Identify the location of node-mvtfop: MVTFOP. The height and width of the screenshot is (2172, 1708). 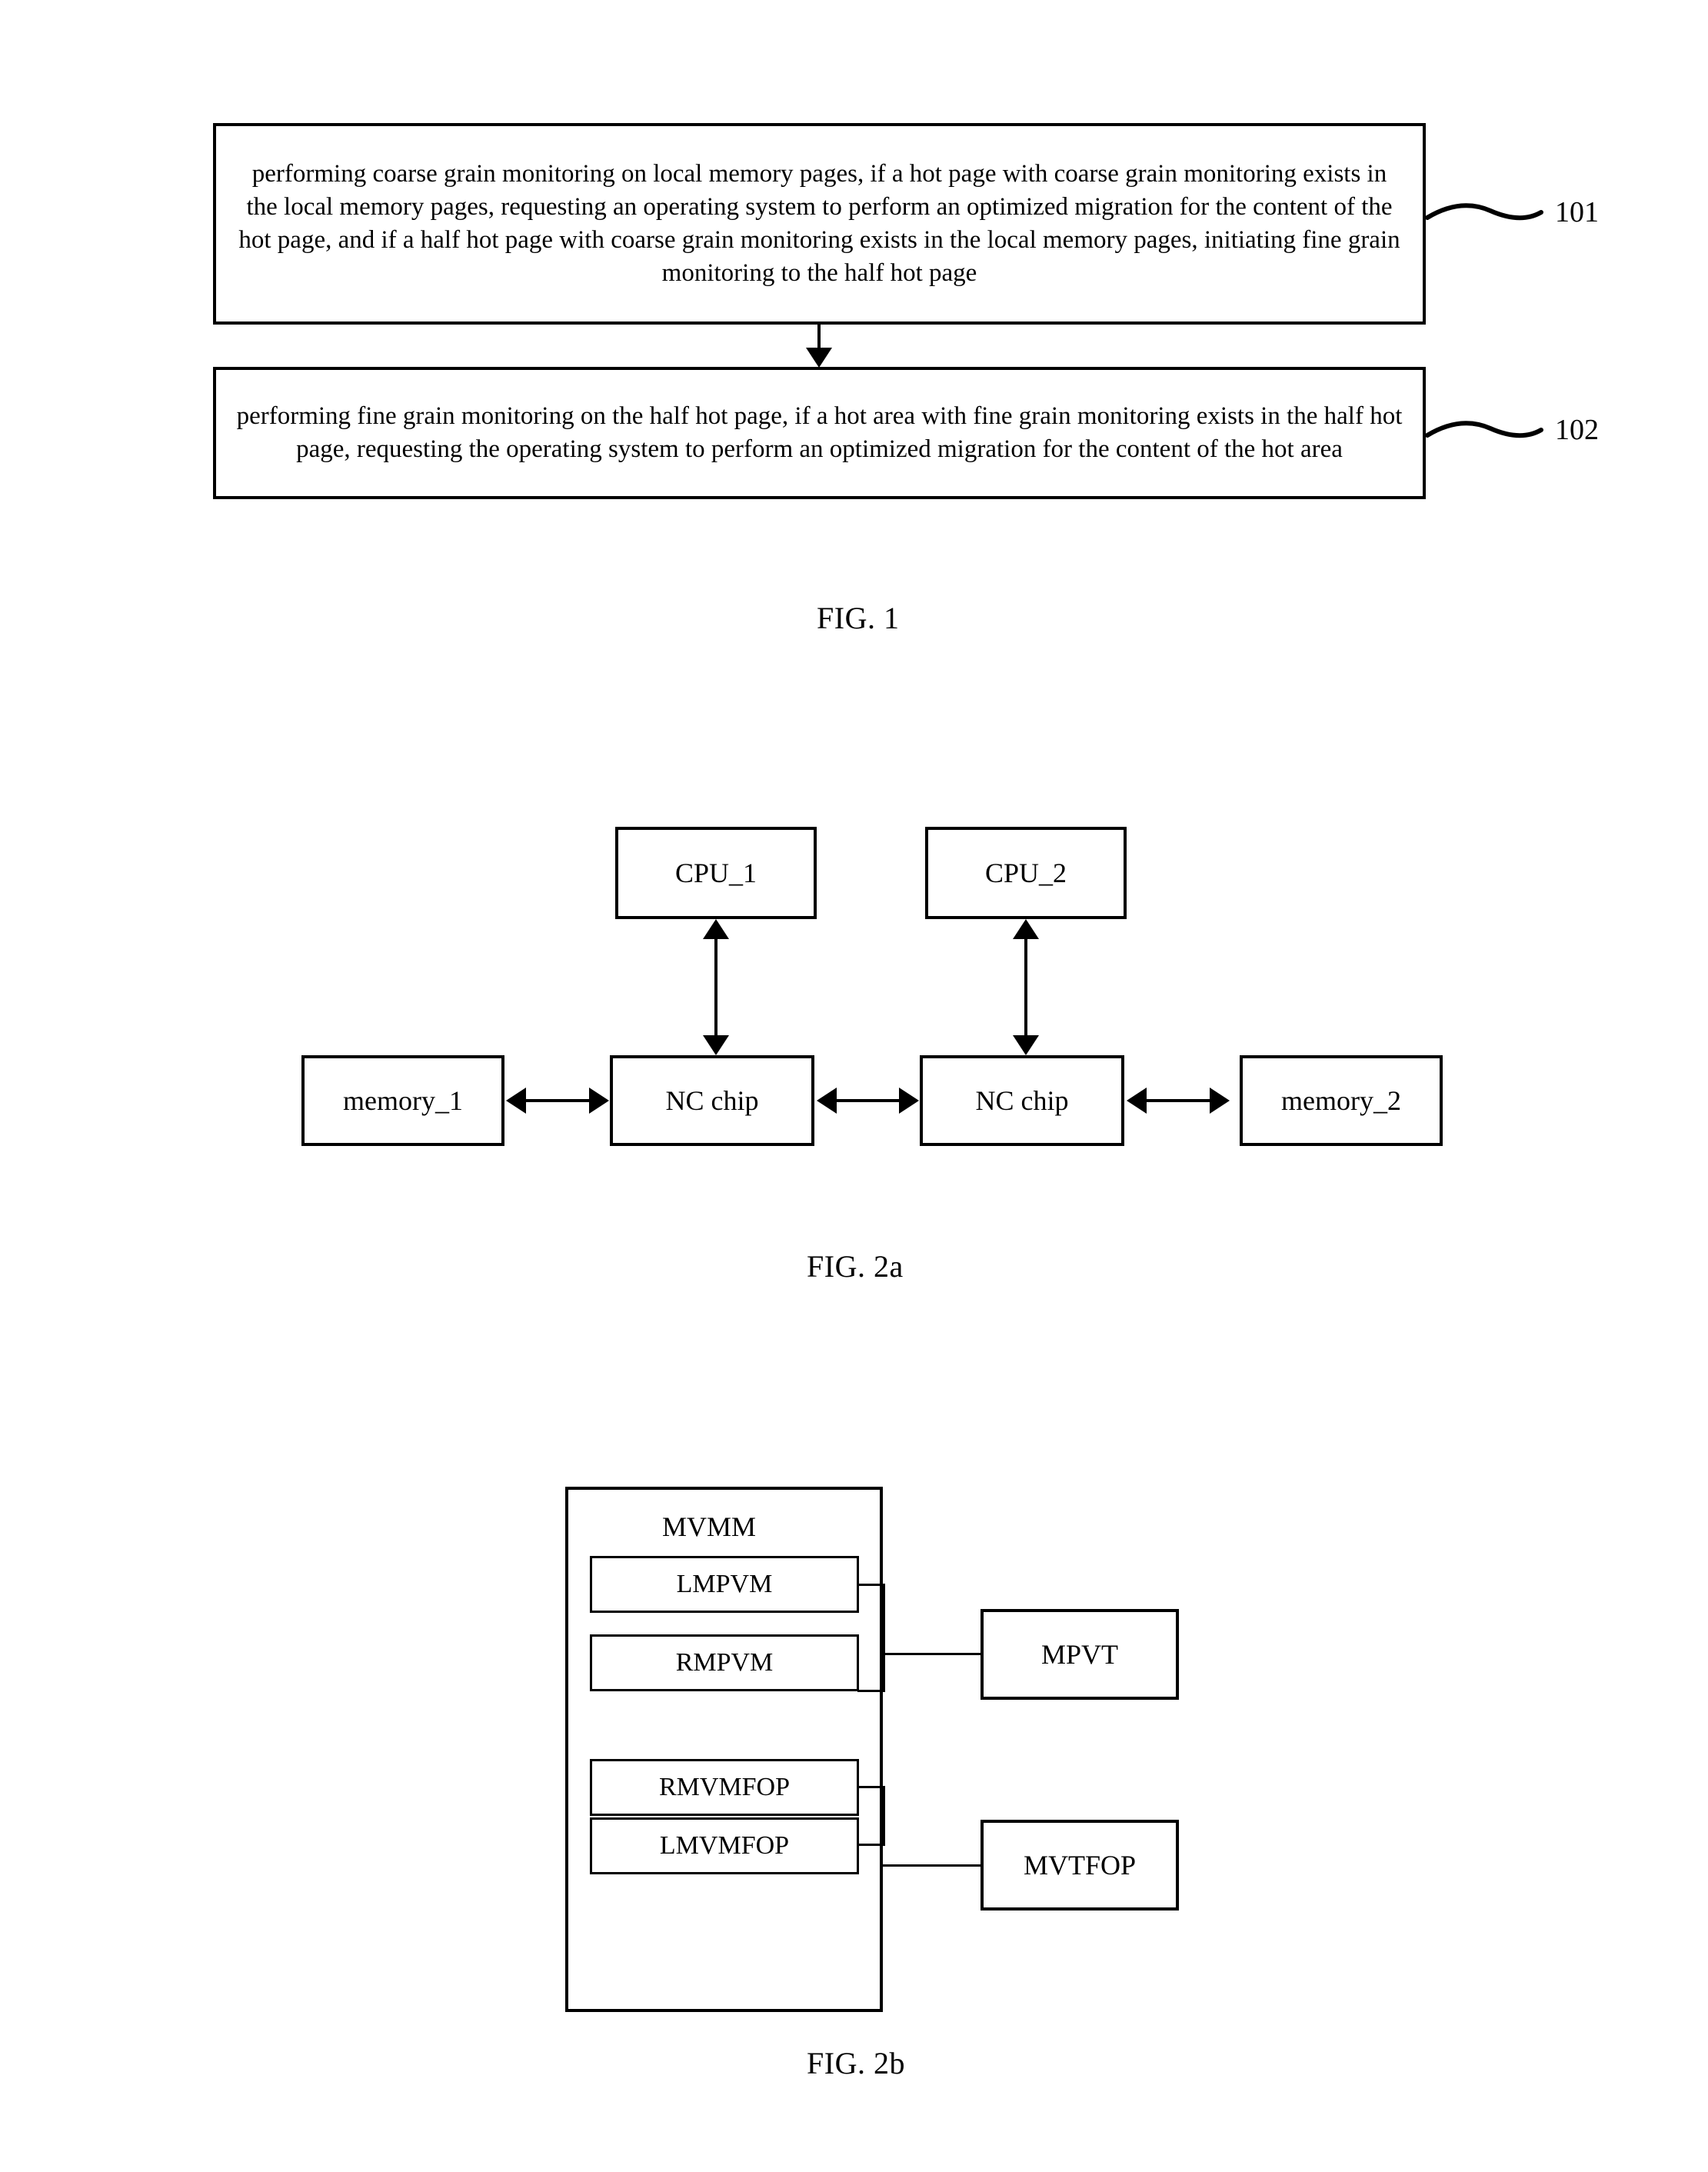
(1080, 1865).